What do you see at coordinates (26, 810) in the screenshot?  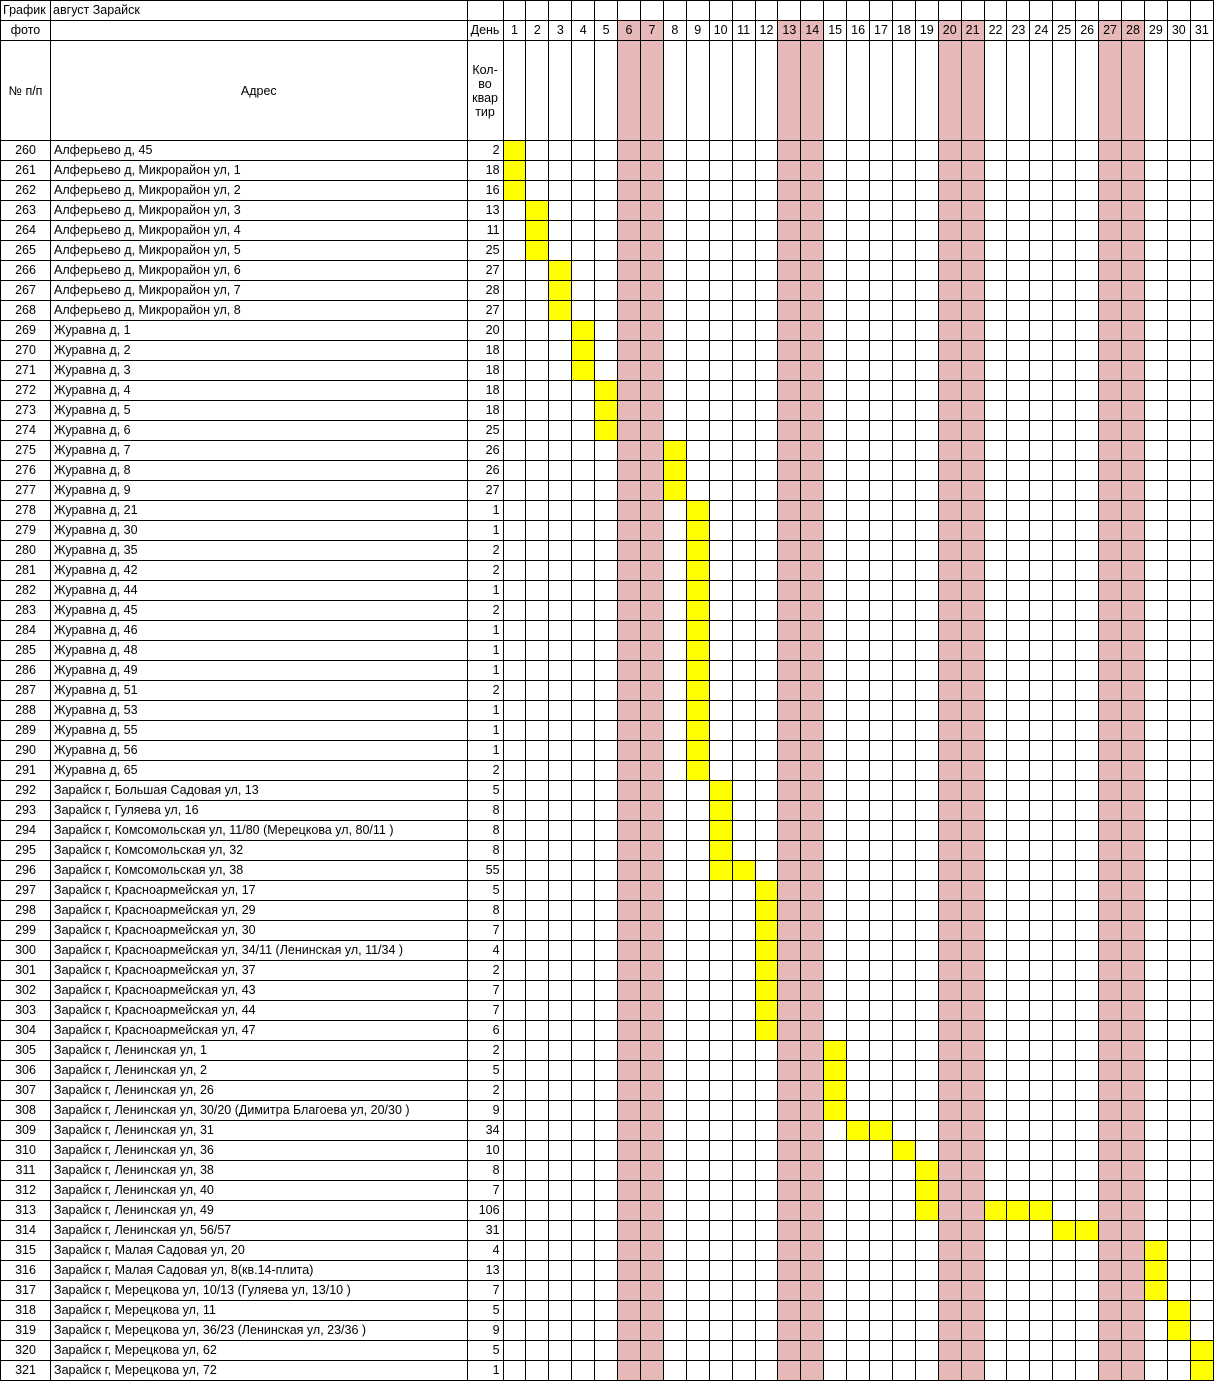 I see `row-number: 293` at bounding box center [26, 810].